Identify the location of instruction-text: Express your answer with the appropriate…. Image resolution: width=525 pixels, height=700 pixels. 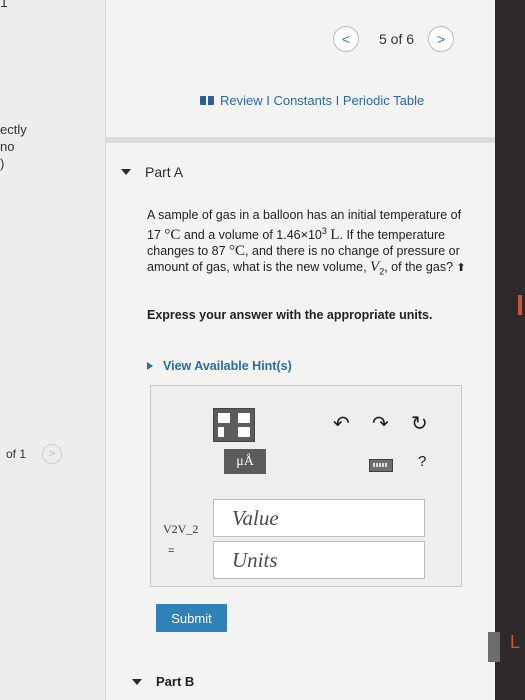
(290, 315).